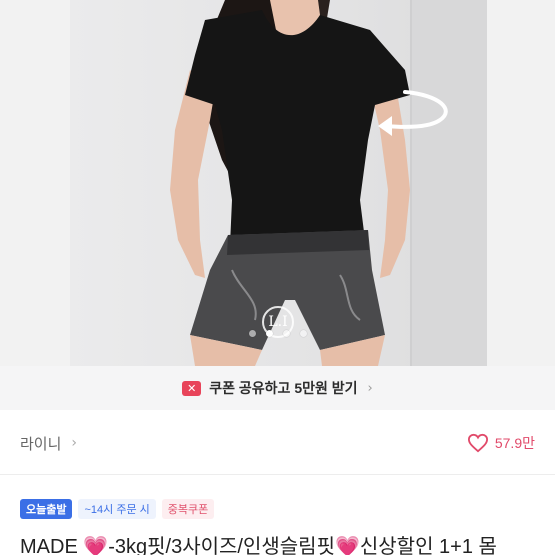 The image size is (555, 555). I want to click on badge-order-cutoff: ~14시 주문 시, so click(117, 509).